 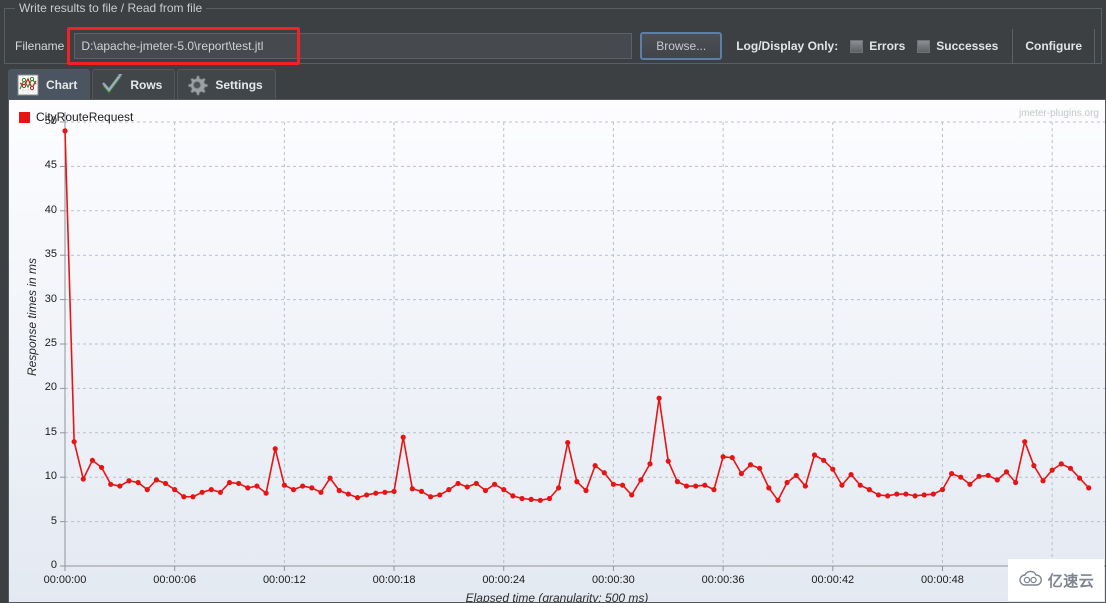 I want to click on chart-legend: CityRouteRequest, so click(x=76, y=117).